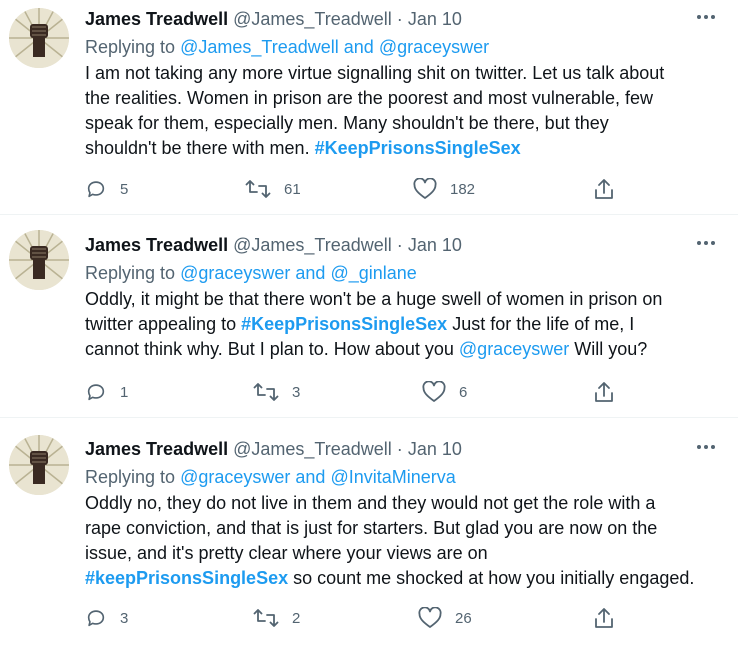  What do you see at coordinates (259, 47) in the screenshot?
I see `reply-mention-1: @James_Treadwell` at bounding box center [259, 47].